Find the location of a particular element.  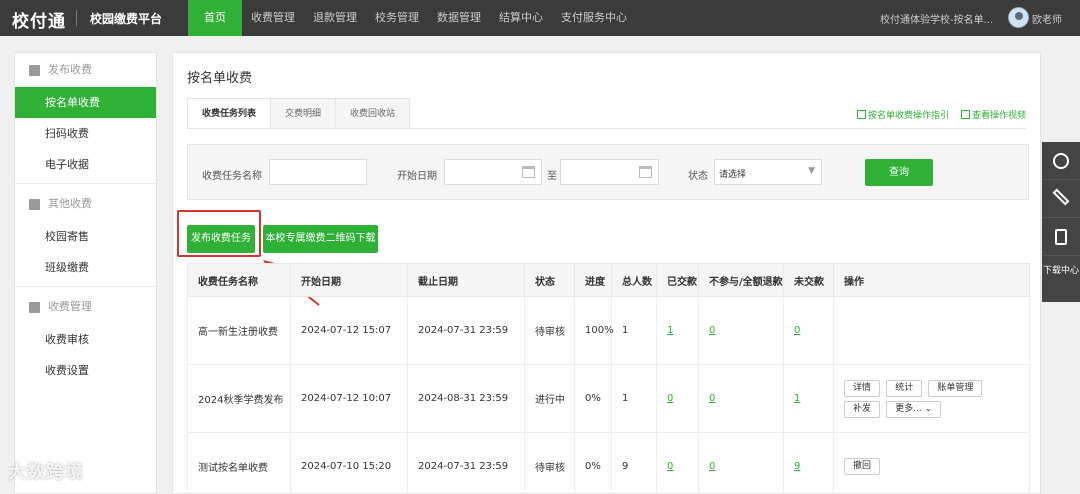

filter-panel: 收费任务名称 开始日期 至 状态 请选择 ▼ 查询 is located at coordinates (608, 172).